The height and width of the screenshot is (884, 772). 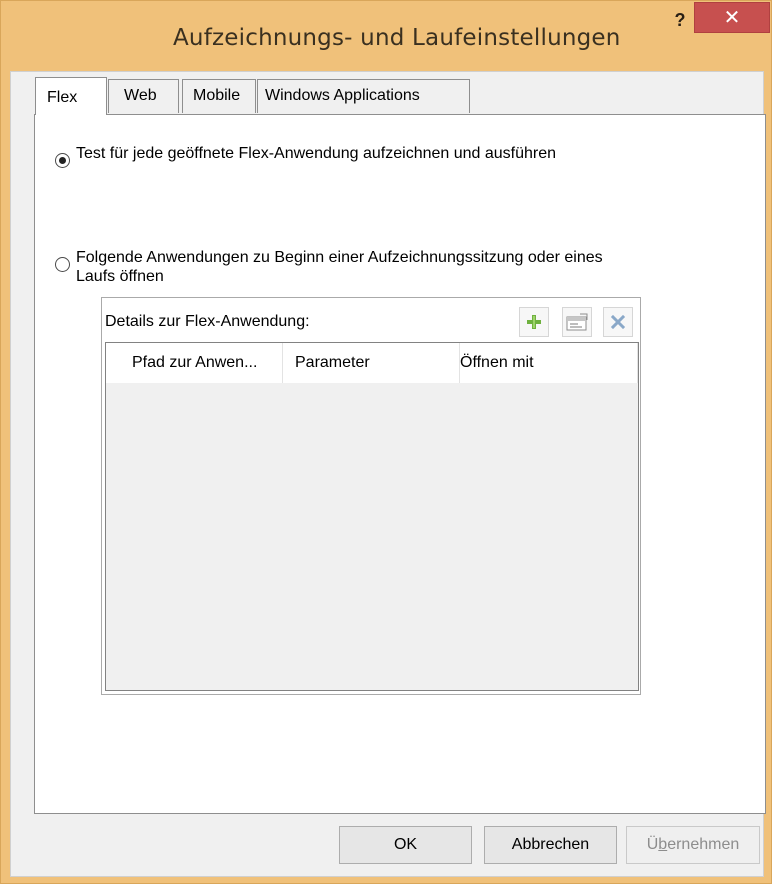 What do you see at coordinates (143, 96) in the screenshot?
I see `tab-web: Web` at bounding box center [143, 96].